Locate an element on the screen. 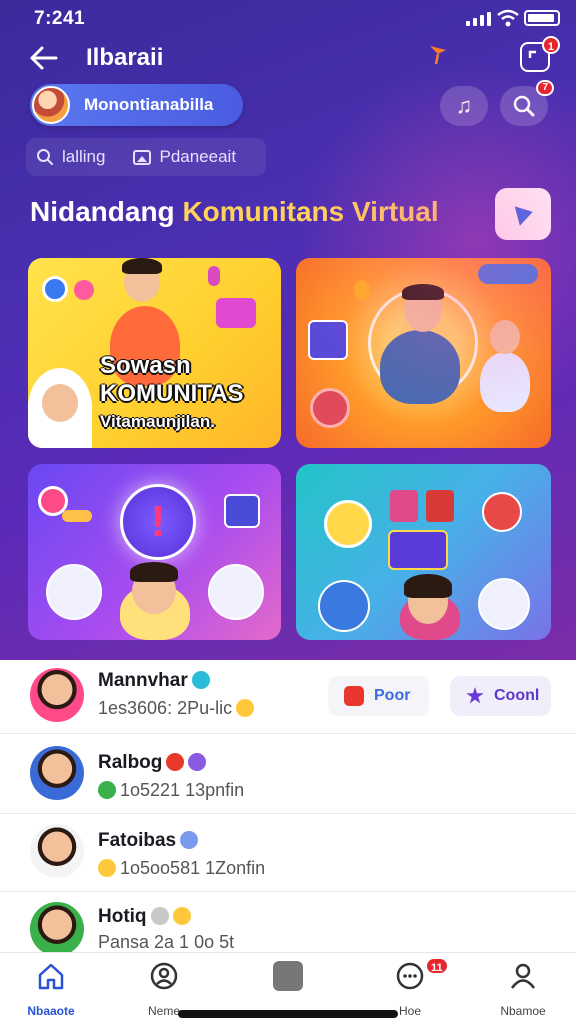 The height and width of the screenshot is (1024, 576). member-meta-text: 1o5oo581 1Zonfin is located at coordinates (193, 868).